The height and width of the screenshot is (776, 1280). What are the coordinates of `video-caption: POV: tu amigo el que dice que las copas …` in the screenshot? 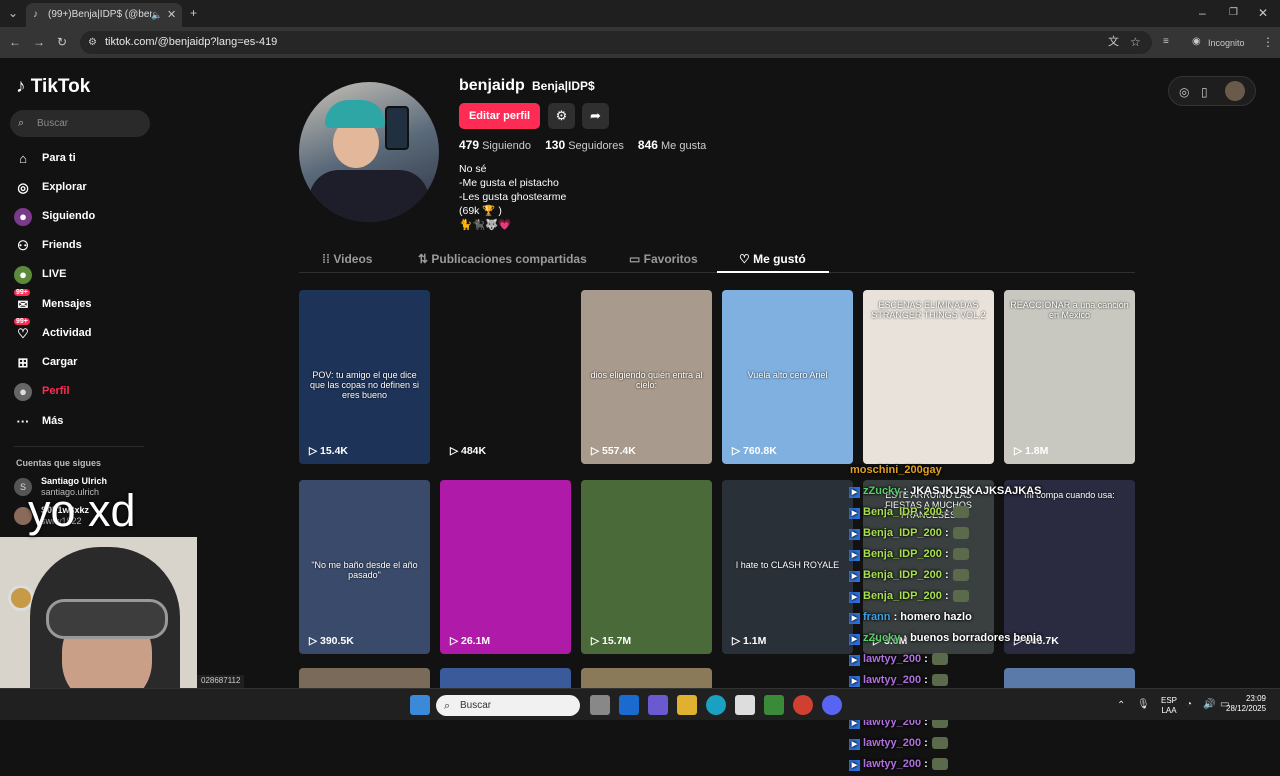 It's located at (364, 385).